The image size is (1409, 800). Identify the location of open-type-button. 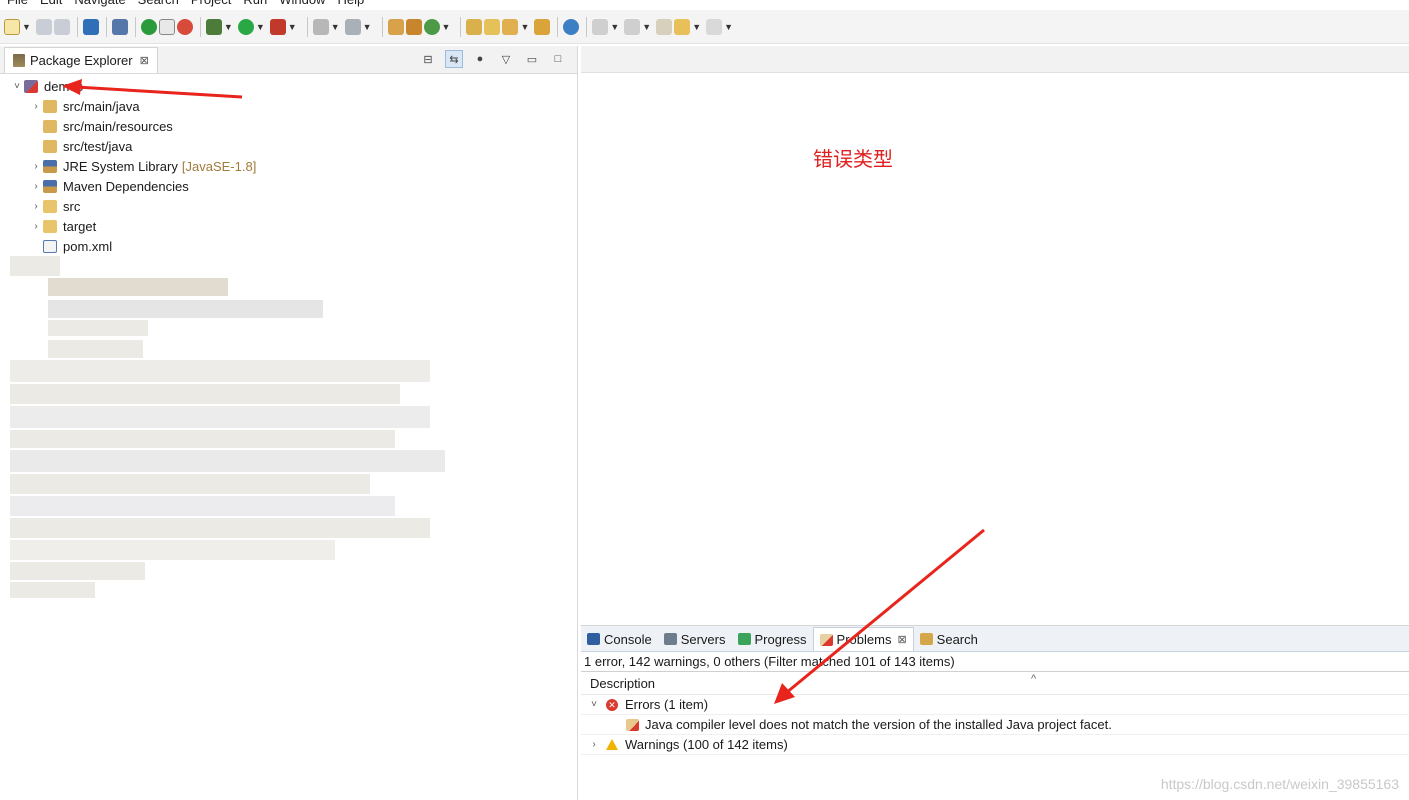
(474, 27).